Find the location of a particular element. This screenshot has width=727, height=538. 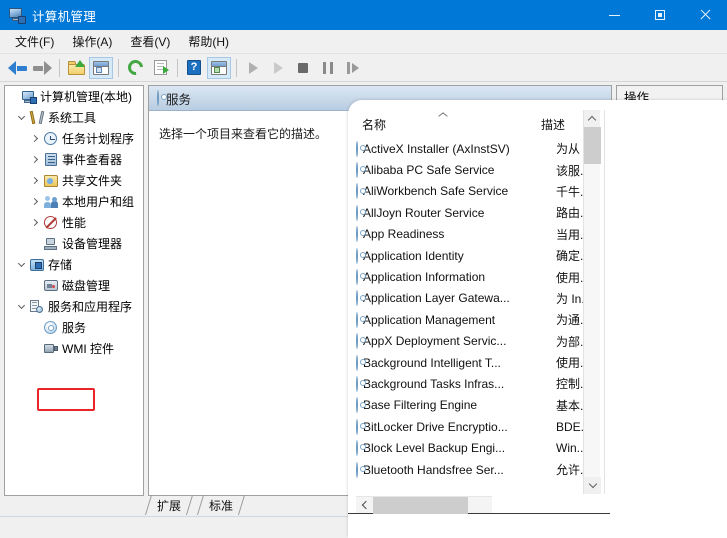

stop-service-button is located at coordinates (303, 68).